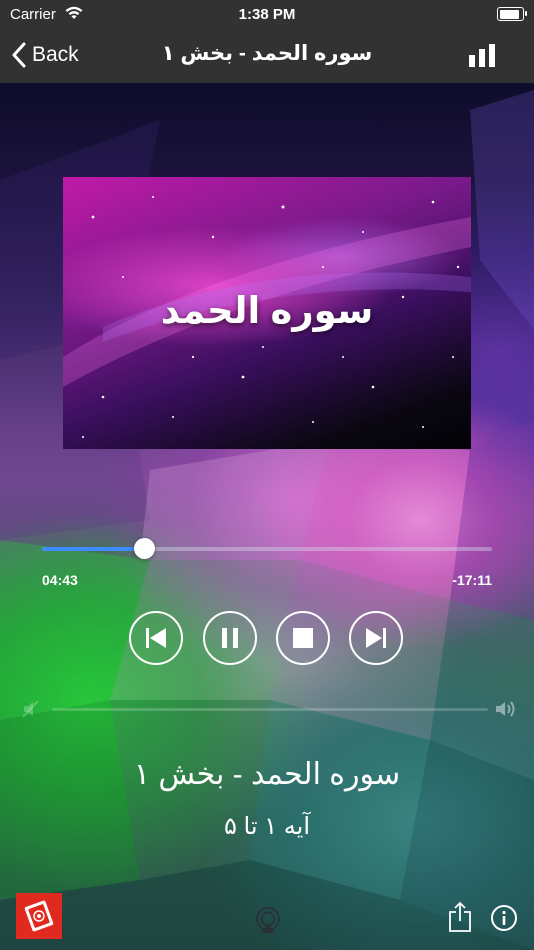 The height and width of the screenshot is (950, 534). What do you see at coordinates (60, 580) in the screenshot?
I see `elapsed-time: 04:43` at bounding box center [60, 580].